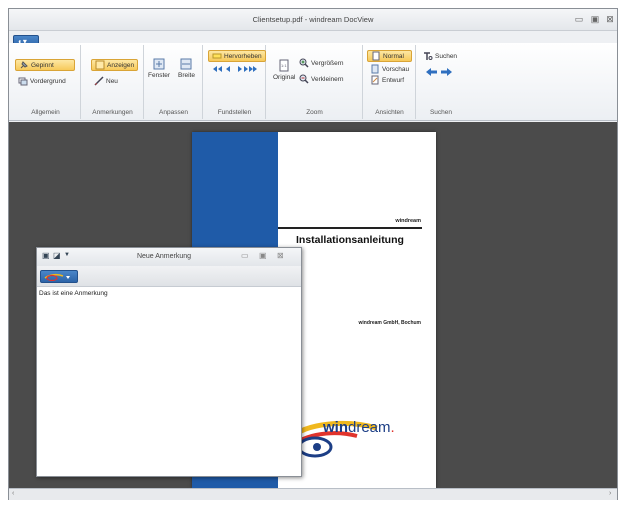  Describe the element at coordinates (375, 80) in the screenshot. I see `draft-icon` at that location.